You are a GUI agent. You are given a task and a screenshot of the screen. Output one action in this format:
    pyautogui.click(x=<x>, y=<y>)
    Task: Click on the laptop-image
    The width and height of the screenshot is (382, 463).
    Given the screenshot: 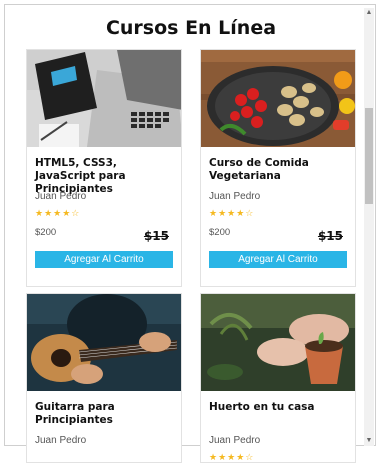 What is the action you would take?
    pyautogui.click(x=104, y=98)
    